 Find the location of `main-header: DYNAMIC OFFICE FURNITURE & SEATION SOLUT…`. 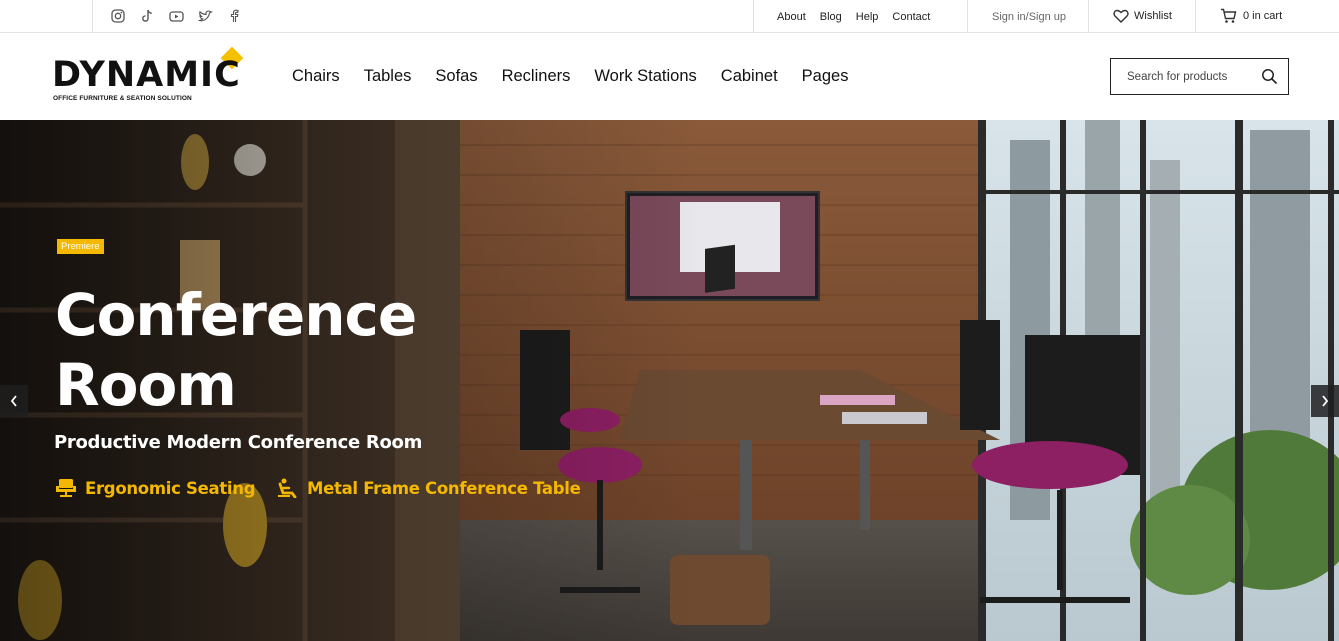

main-header: DYNAMIC OFFICE FURNITURE & SEATION SOLUT… is located at coordinates (669, 77).